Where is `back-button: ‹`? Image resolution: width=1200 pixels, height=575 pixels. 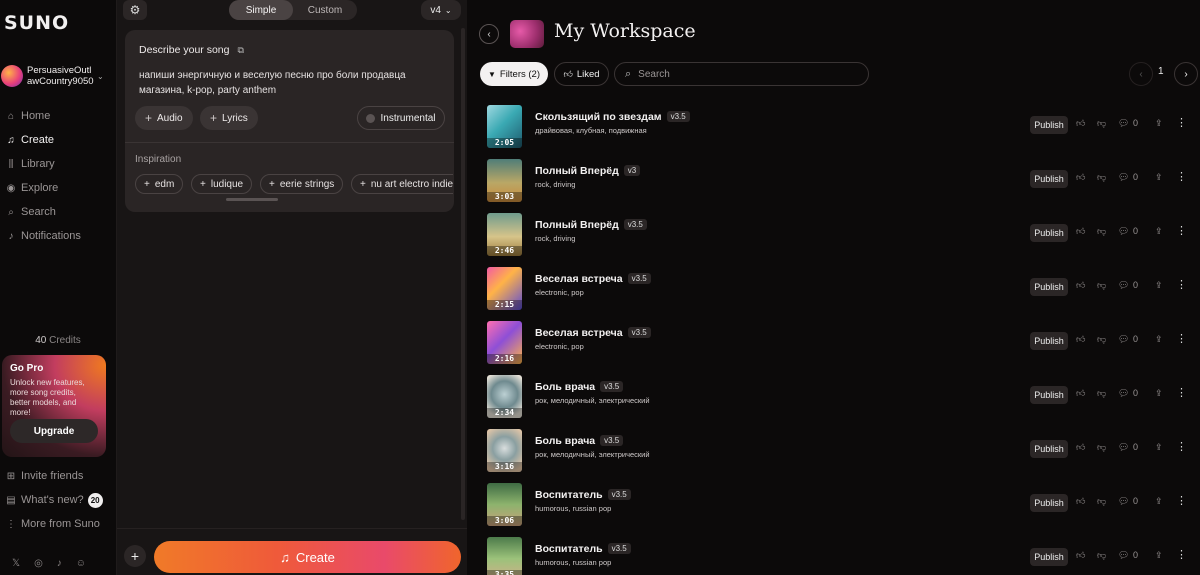 back-button: ‹ is located at coordinates (489, 34).